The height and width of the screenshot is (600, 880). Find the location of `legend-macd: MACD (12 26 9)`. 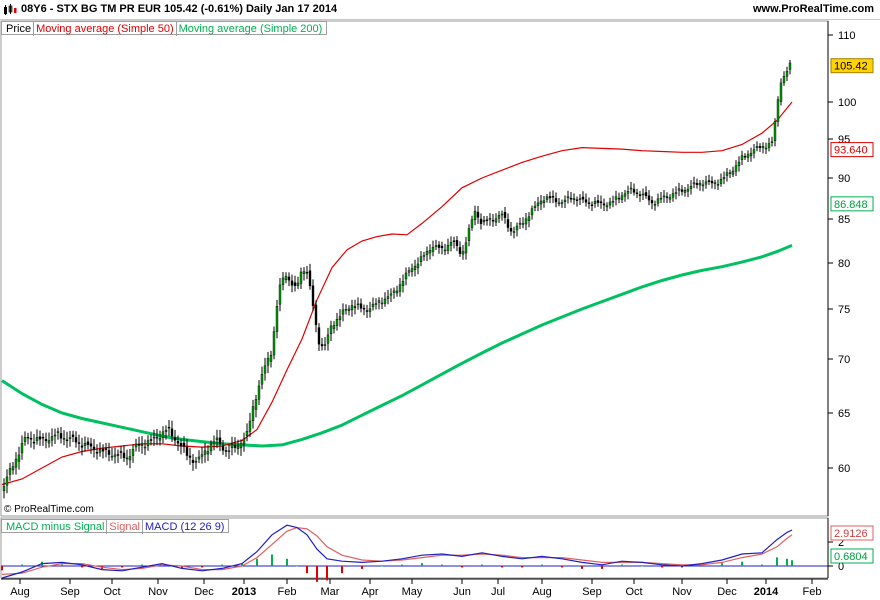

legend-macd: MACD (12 26 9) is located at coordinates (184, 527).